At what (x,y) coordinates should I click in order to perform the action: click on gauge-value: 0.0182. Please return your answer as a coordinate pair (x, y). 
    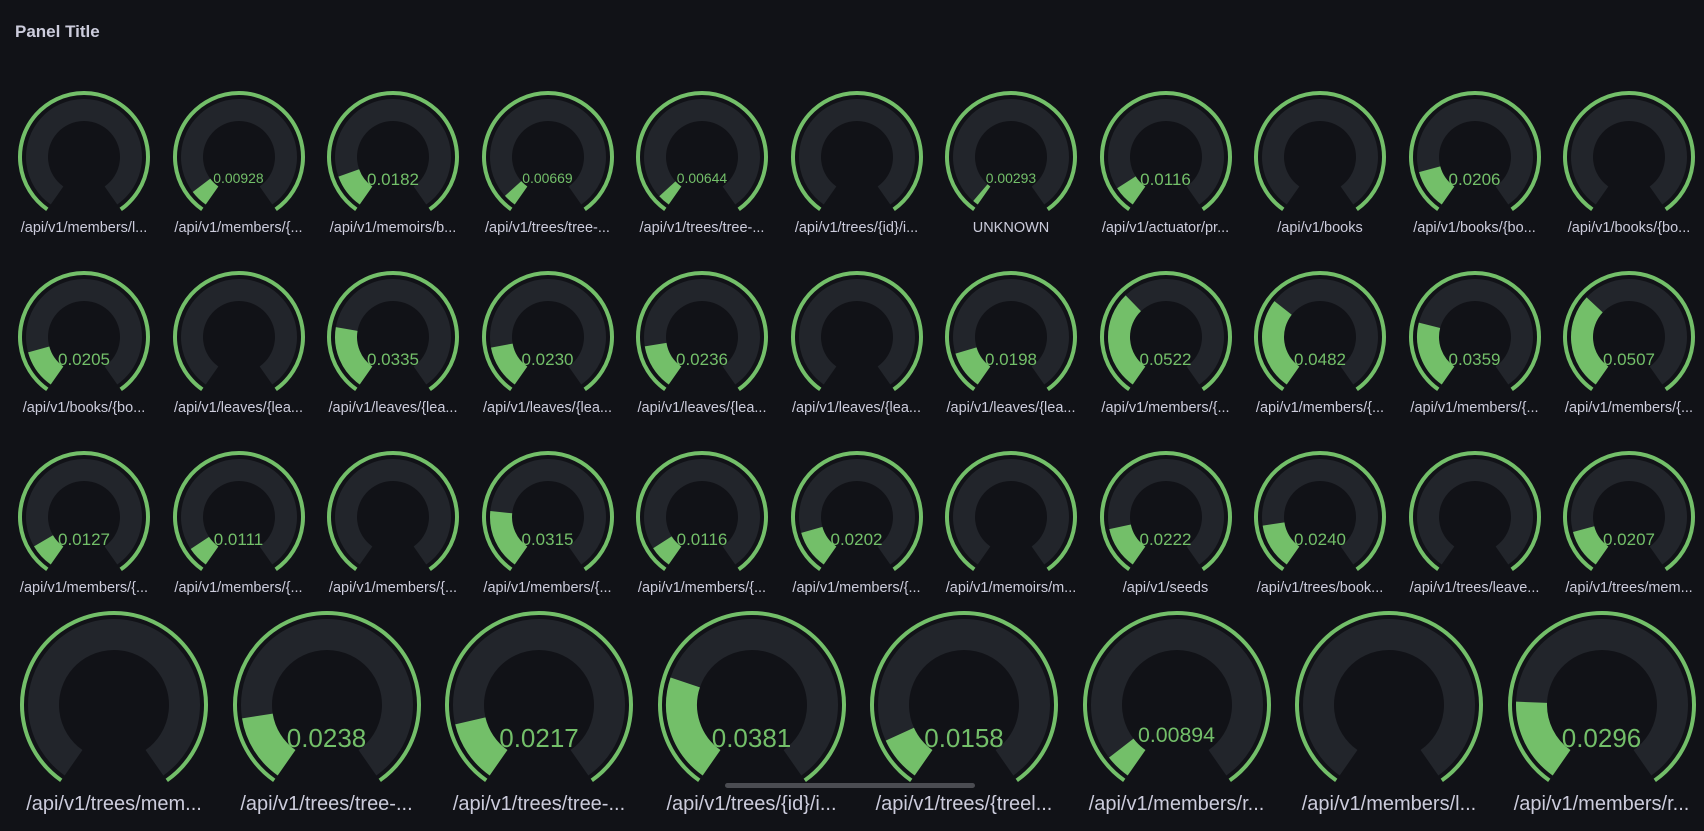
    Looking at the image, I should click on (393, 179).